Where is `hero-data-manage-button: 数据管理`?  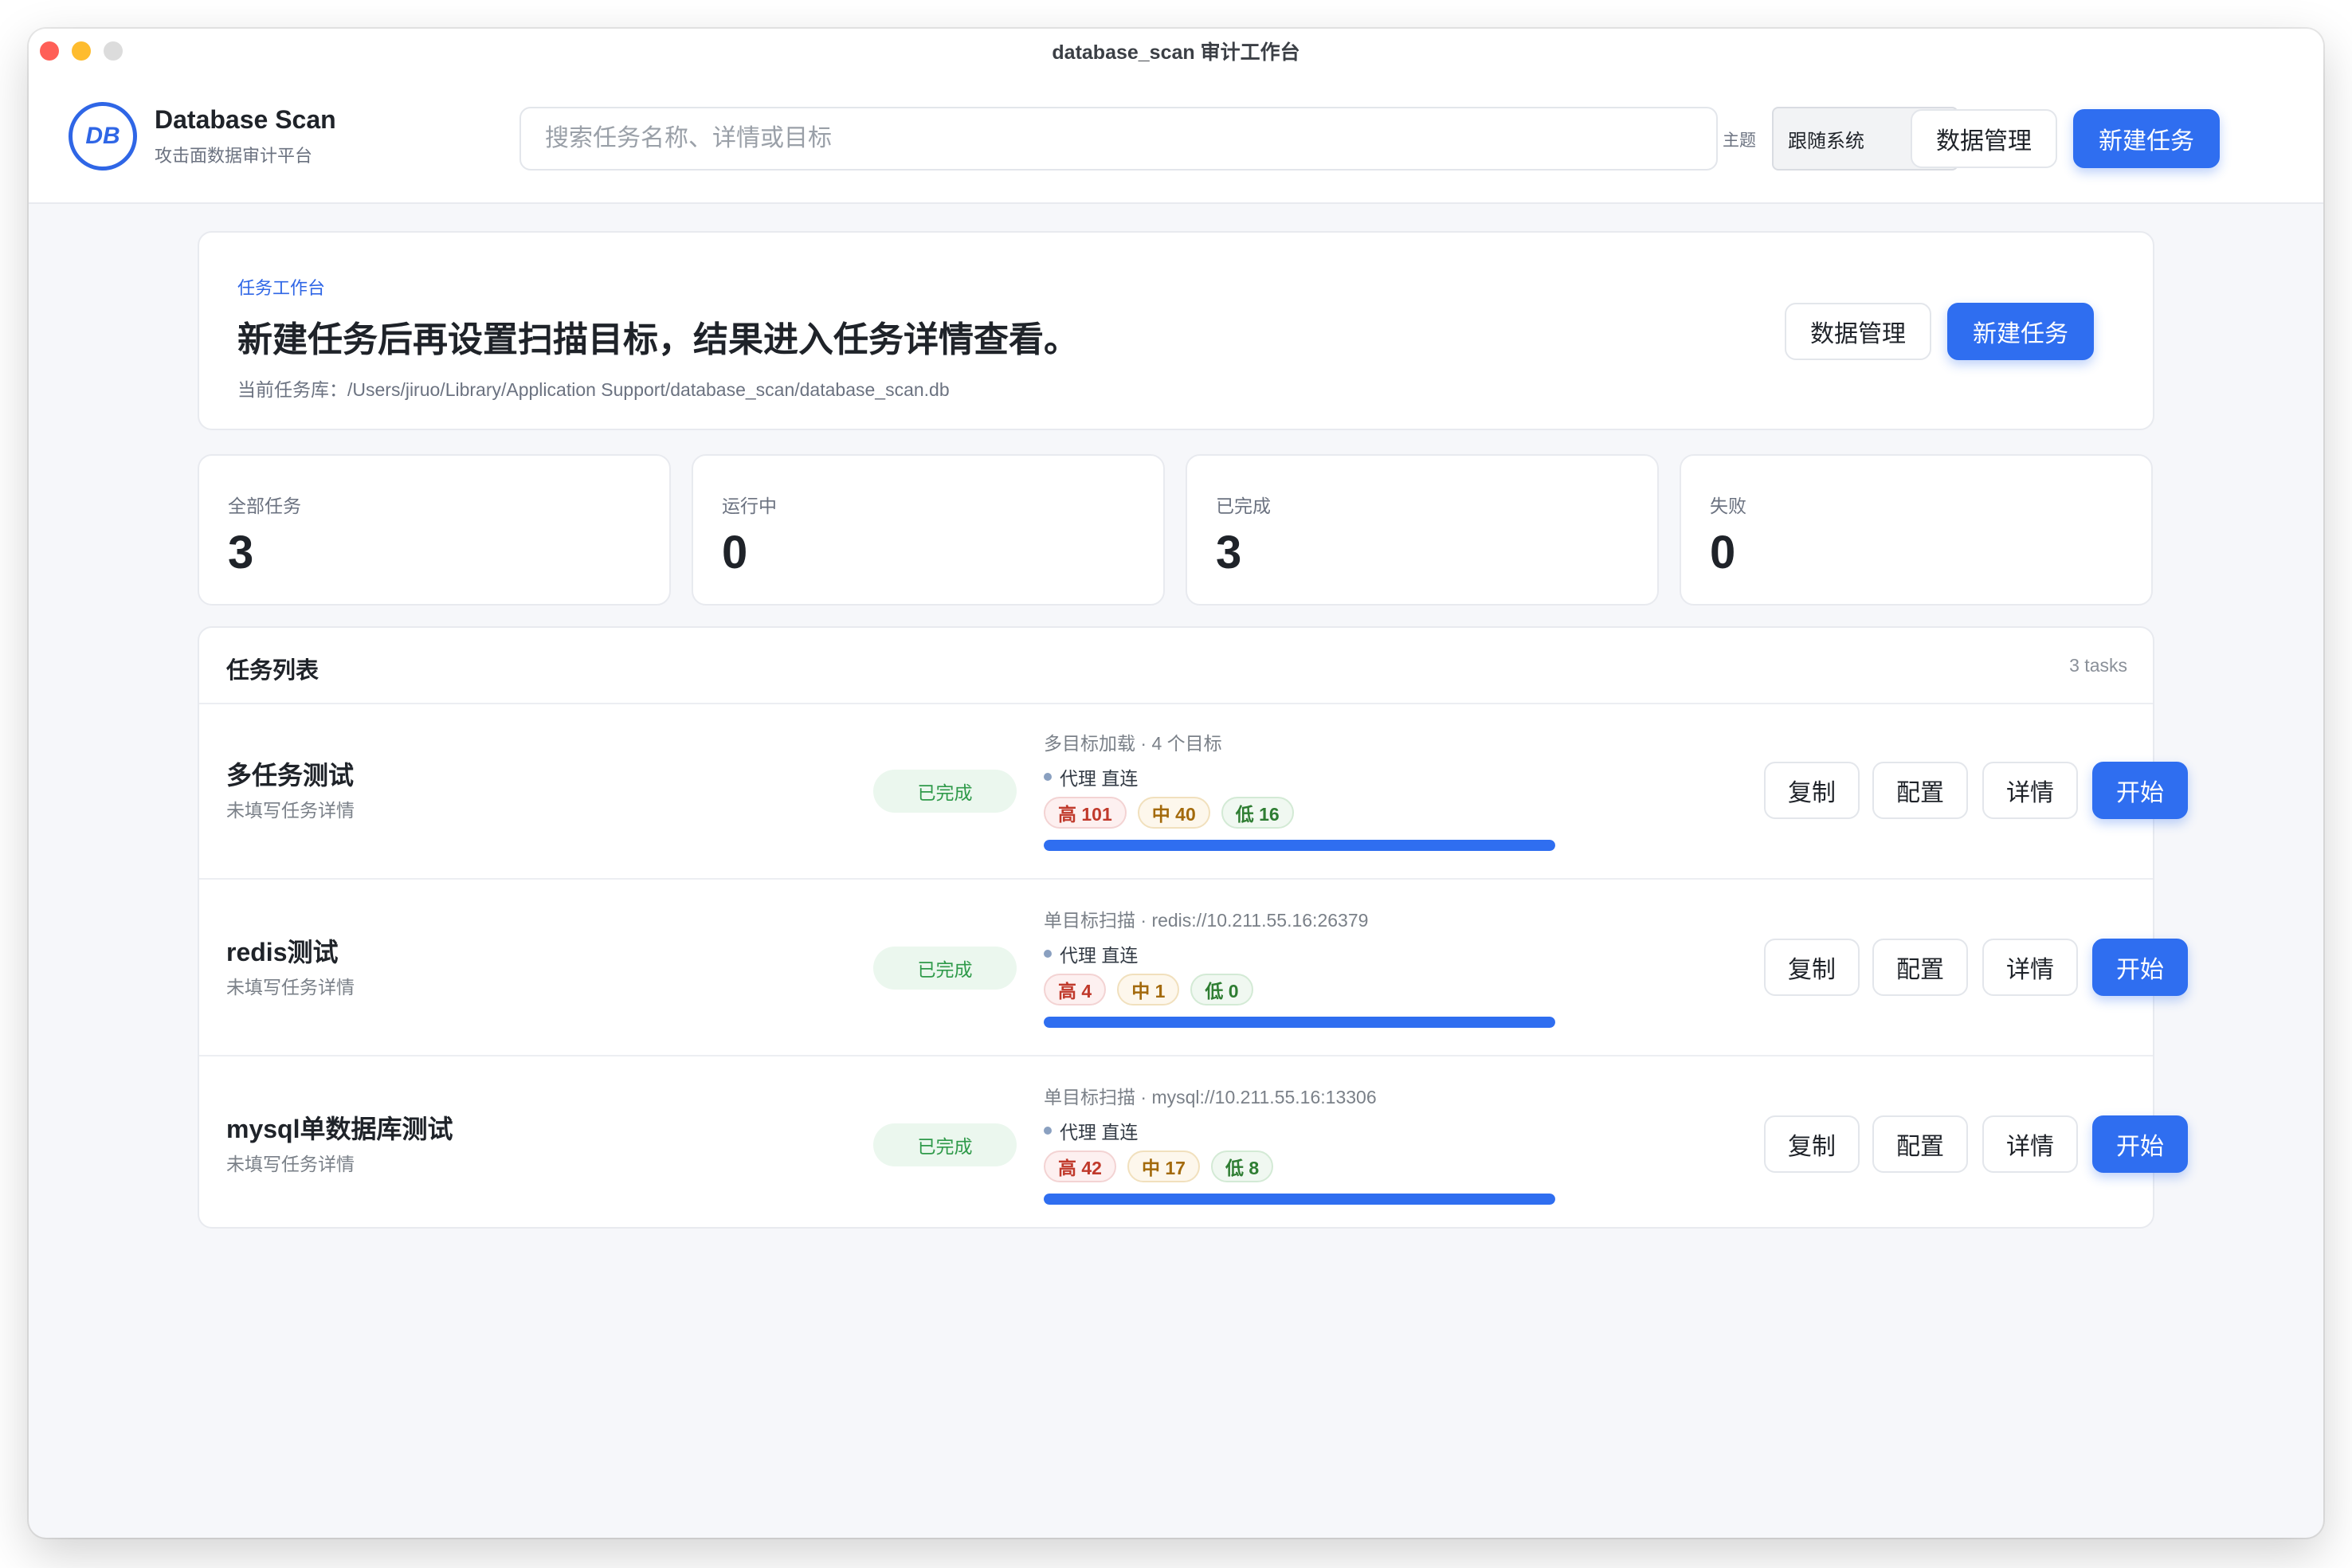 hero-data-manage-button: 数据管理 is located at coordinates (1858, 331).